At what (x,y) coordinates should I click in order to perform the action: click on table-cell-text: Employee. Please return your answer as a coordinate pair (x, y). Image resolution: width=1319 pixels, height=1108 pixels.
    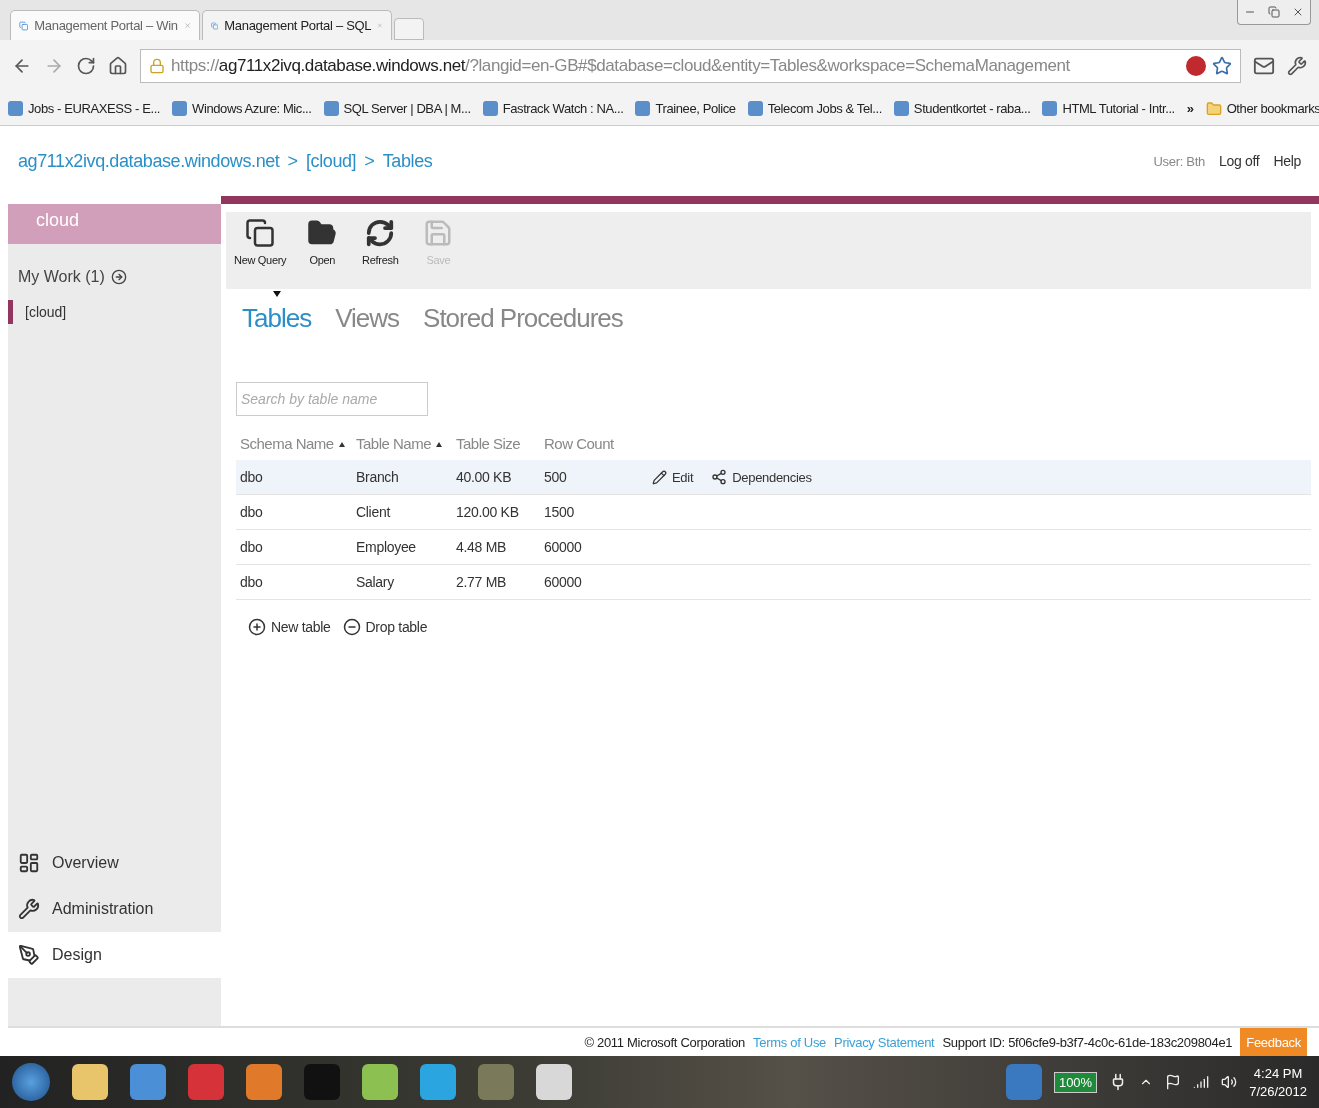
    Looking at the image, I should click on (386, 547).